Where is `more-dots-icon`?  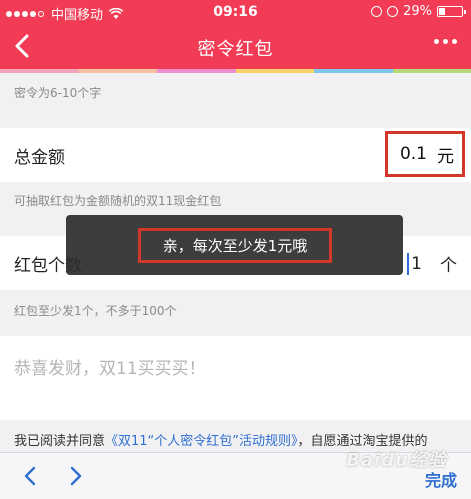
more-dots-icon is located at coordinates (445, 41).